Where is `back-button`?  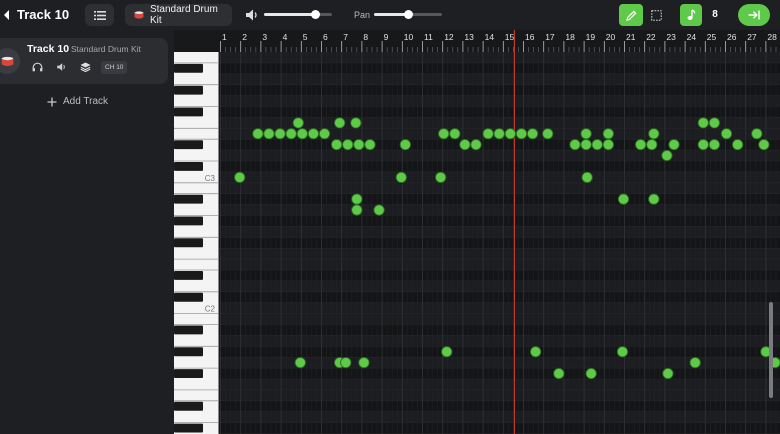
back-button is located at coordinates (6, 15).